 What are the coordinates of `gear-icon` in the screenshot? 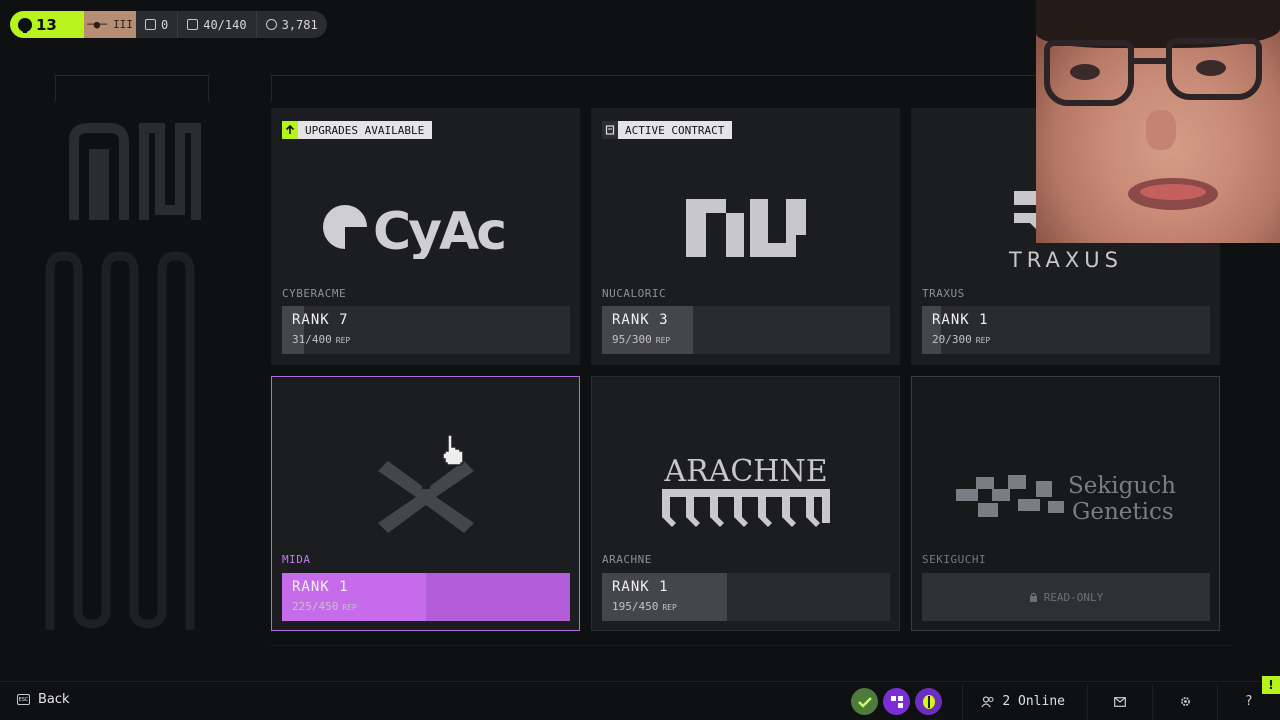 It's located at (1185, 701).